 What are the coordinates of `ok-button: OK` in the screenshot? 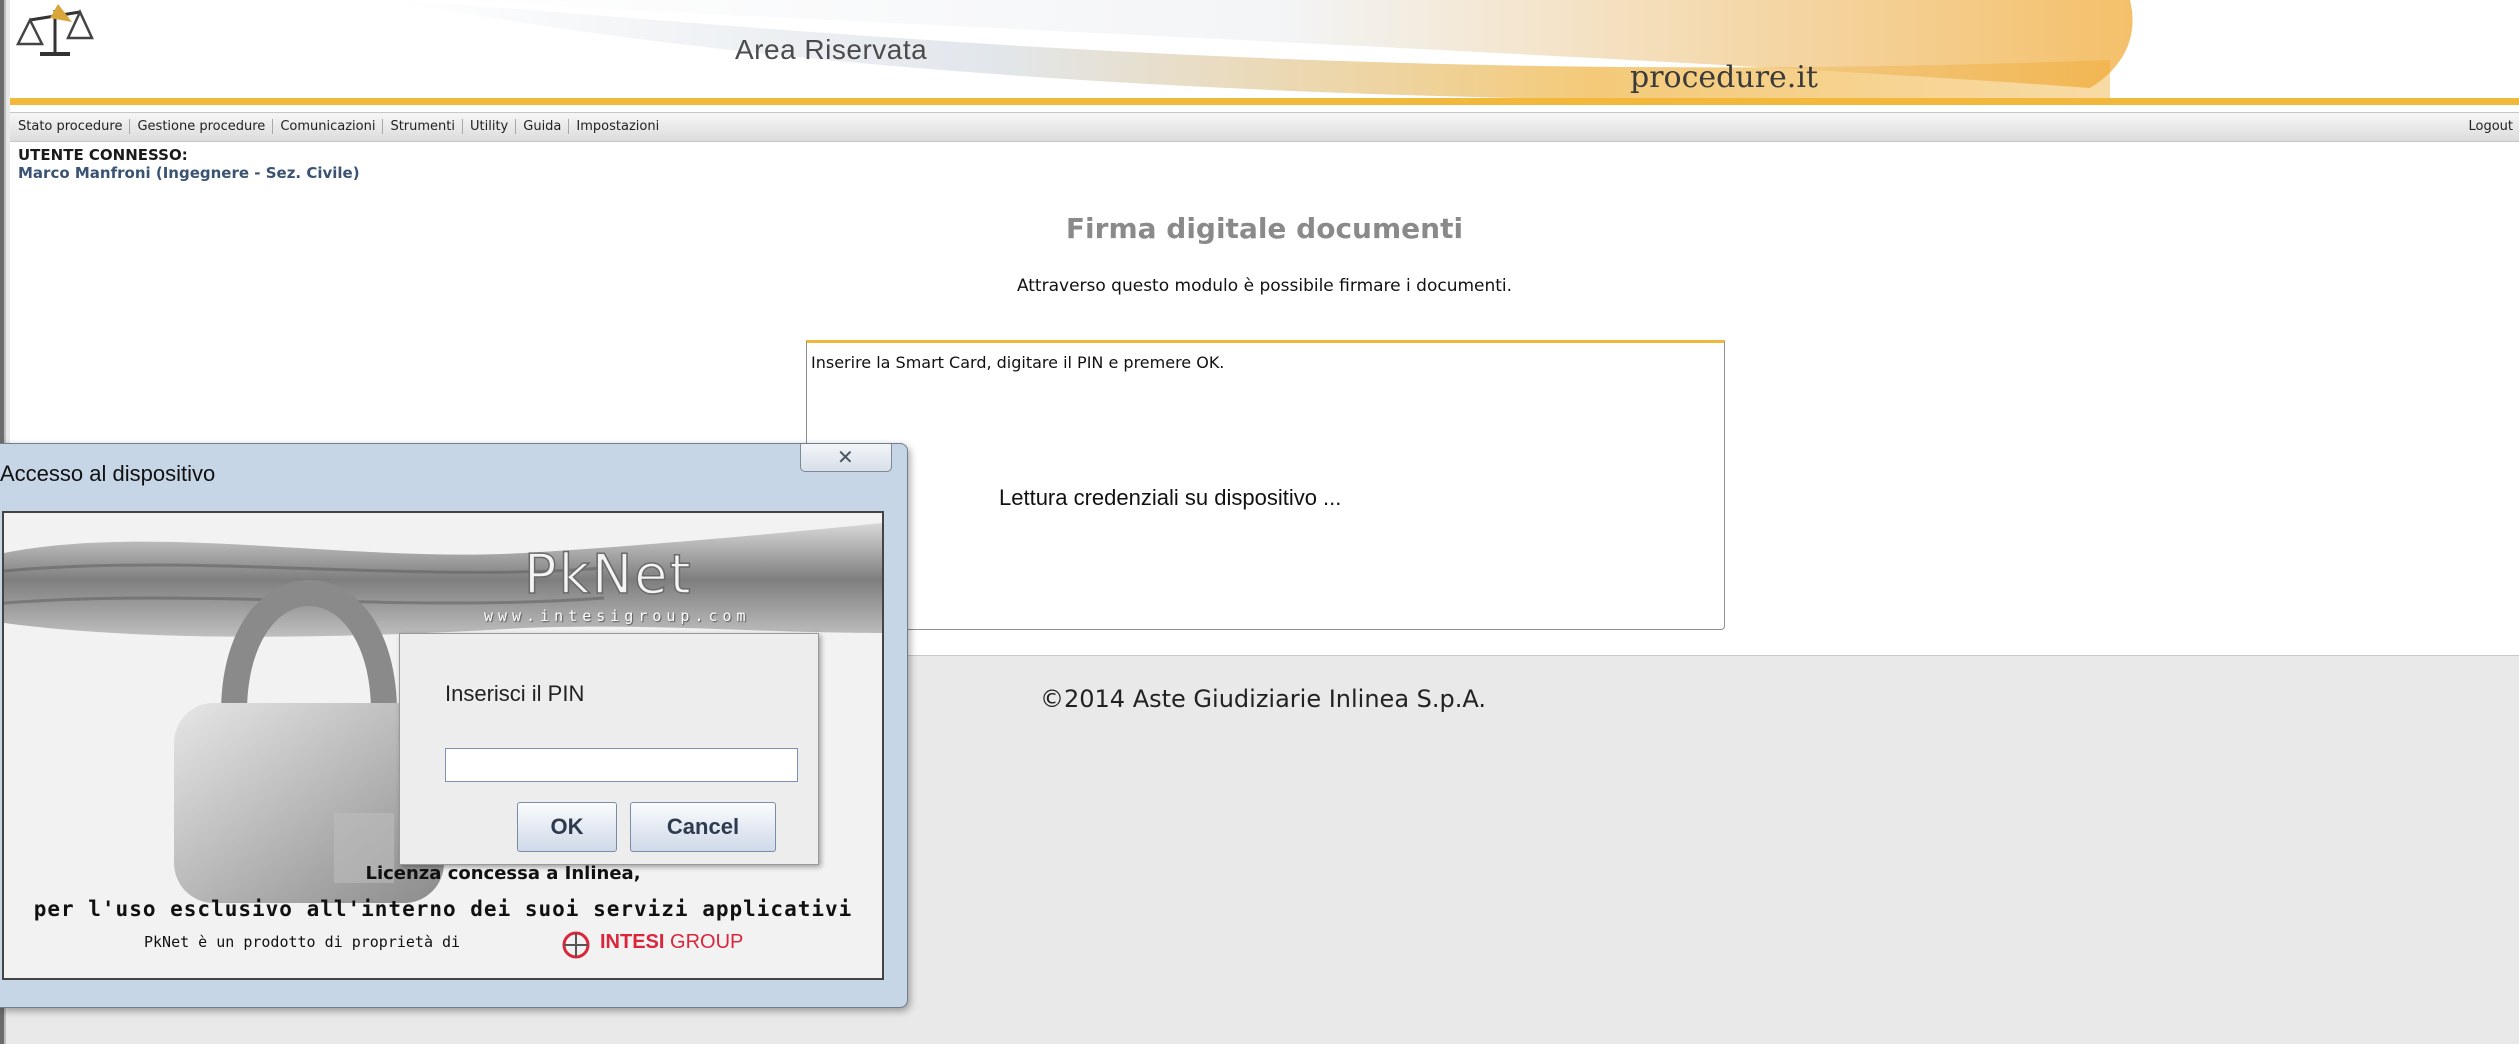 It's located at (567, 827).